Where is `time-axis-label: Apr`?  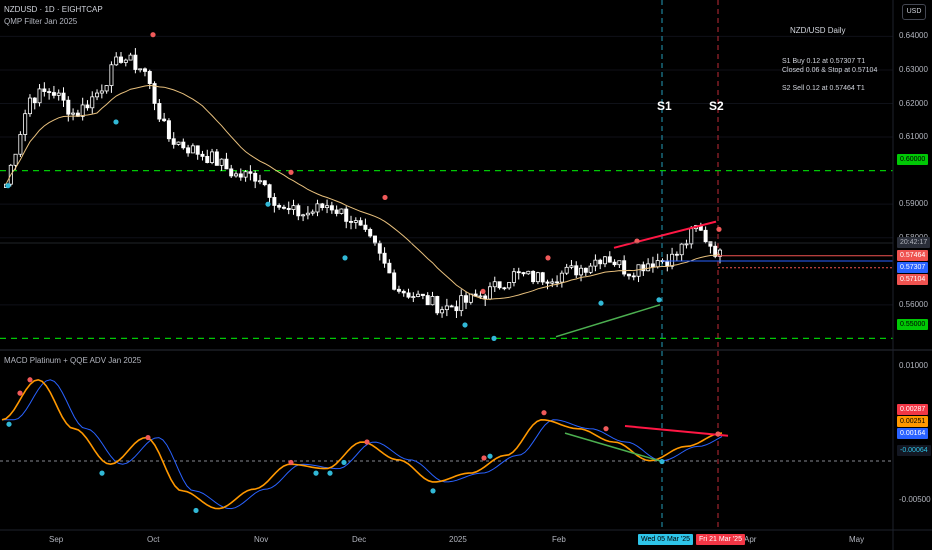 time-axis-label: Apr is located at coordinates (750, 539).